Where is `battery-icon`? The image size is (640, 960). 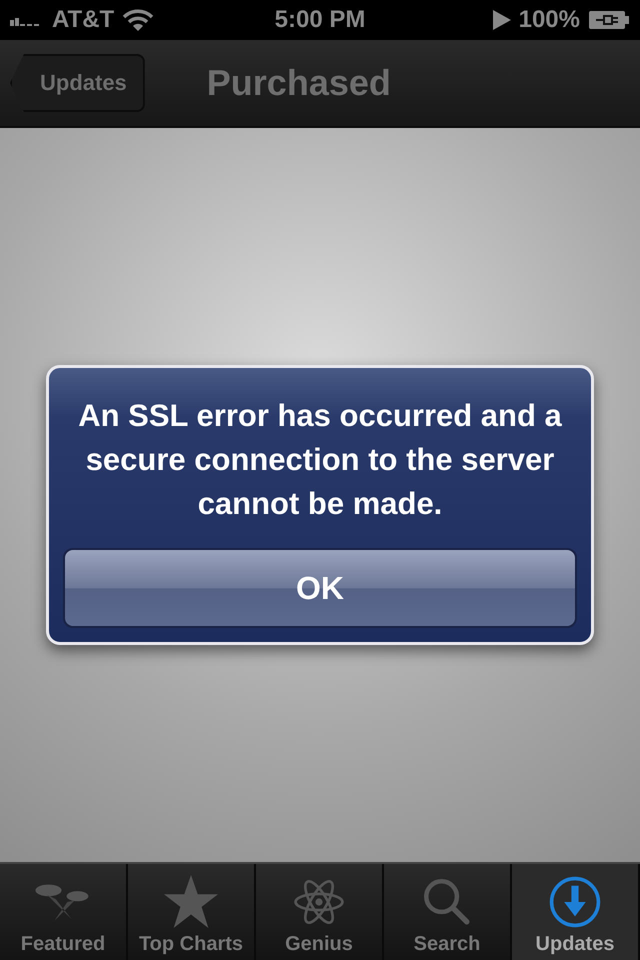 battery-icon is located at coordinates (609, 20).